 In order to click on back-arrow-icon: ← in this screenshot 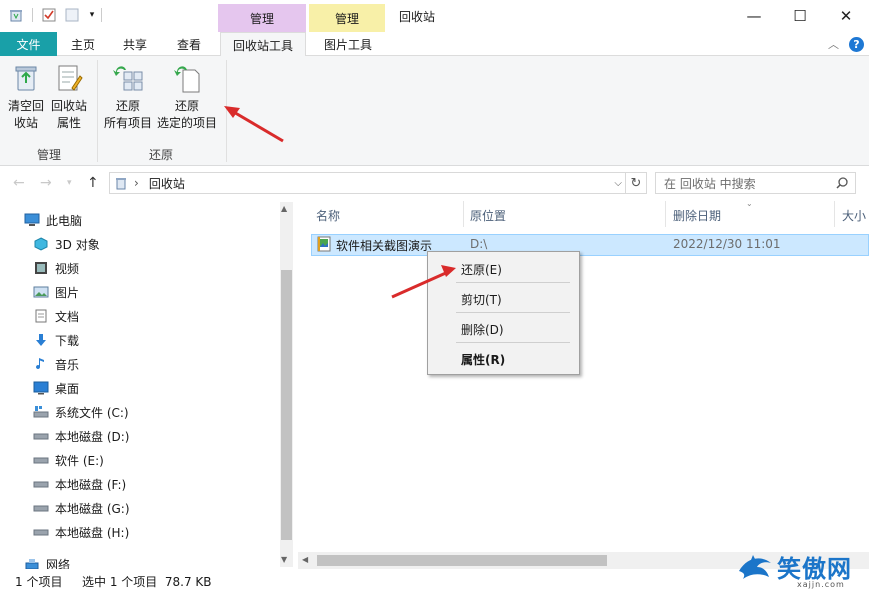, I will do `click(19, 183)`.